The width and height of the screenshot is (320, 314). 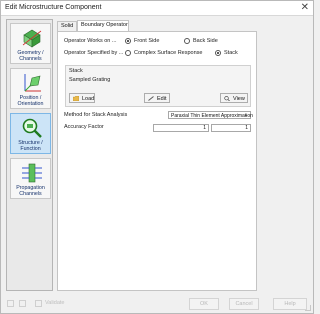 What do you see at coordinates (231, 53) in the screenshot?
I see `stack-option-label: Stack` at bounding box center [231, 53].